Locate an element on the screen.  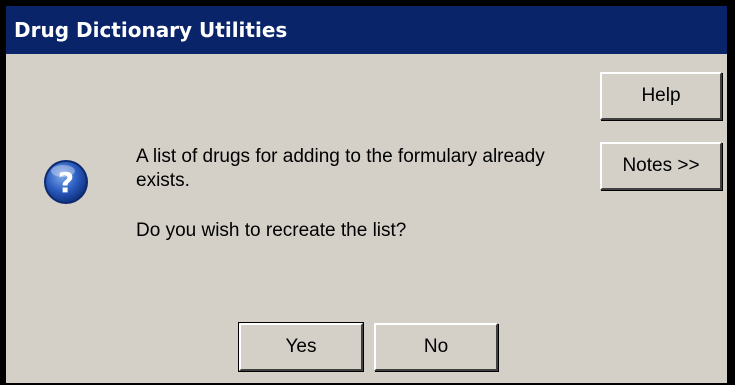
window-title: Drug Dictionary Utilities is located at coordinates (151, 30).